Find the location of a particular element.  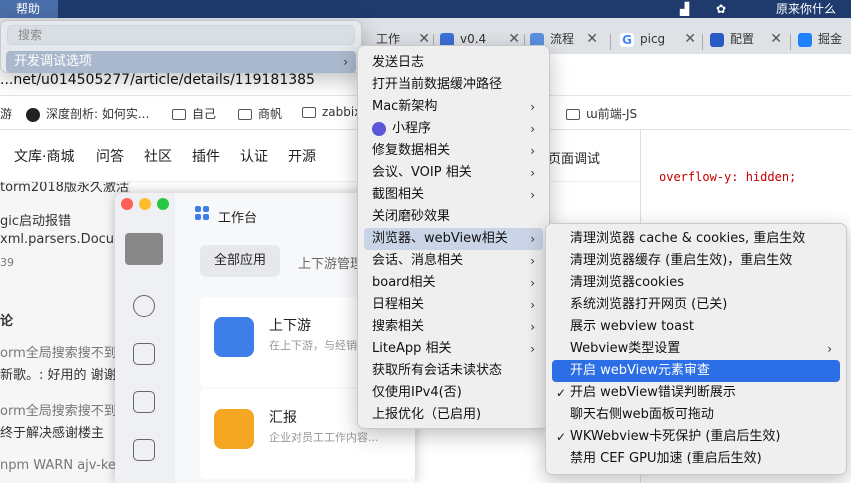

menu-item-debug-options: 开发调试选项 › is located at coordinates (181, 62).